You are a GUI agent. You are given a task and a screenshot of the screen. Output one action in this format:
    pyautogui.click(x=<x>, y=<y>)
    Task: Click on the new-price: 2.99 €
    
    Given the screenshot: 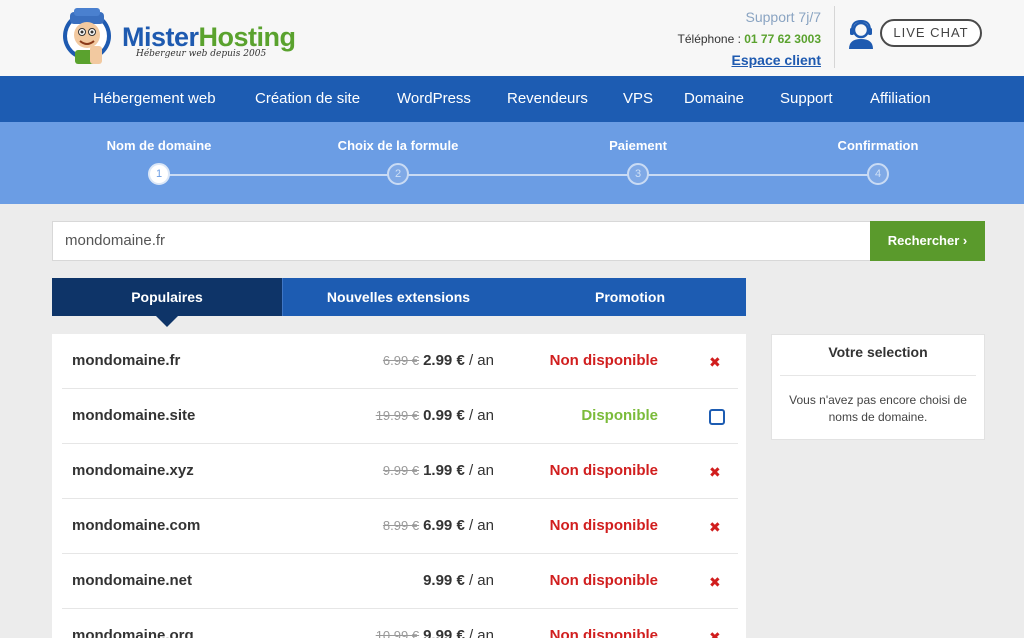 What is the action you would take?
    pyautogui.click(x=444, y=360)
    